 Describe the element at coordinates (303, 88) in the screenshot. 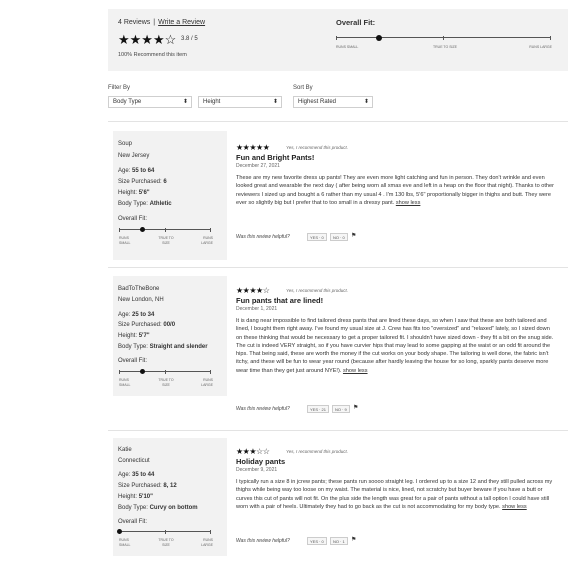

I see `sort-by-label: Sort By` at that location.